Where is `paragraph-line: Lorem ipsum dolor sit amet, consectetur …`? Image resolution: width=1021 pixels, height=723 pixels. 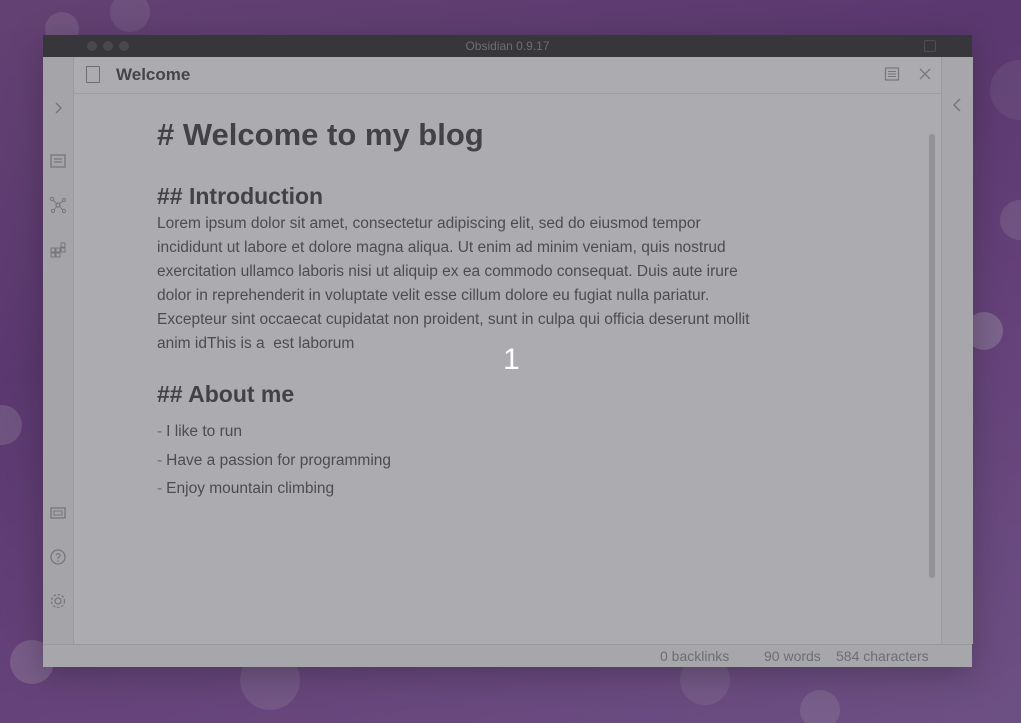
paragraph-line: Lorem ipsum dolor sit amet, consectetur … is located at coordinates (429, 223).